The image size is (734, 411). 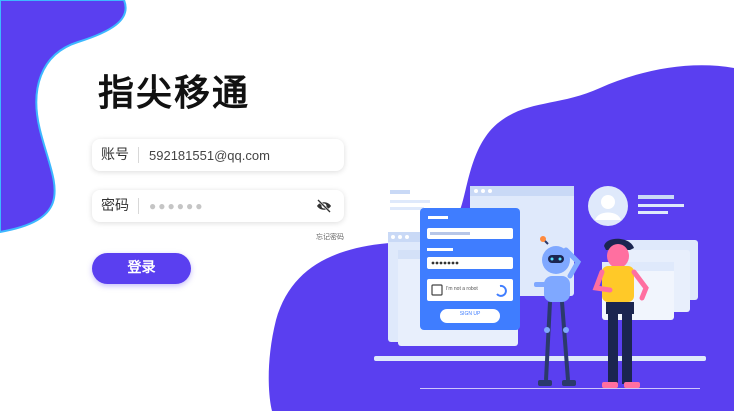 What do you see at coordinates (141, 268) in the screenshot?
I see `login-button: 登录` at bounding box center [141, 268].